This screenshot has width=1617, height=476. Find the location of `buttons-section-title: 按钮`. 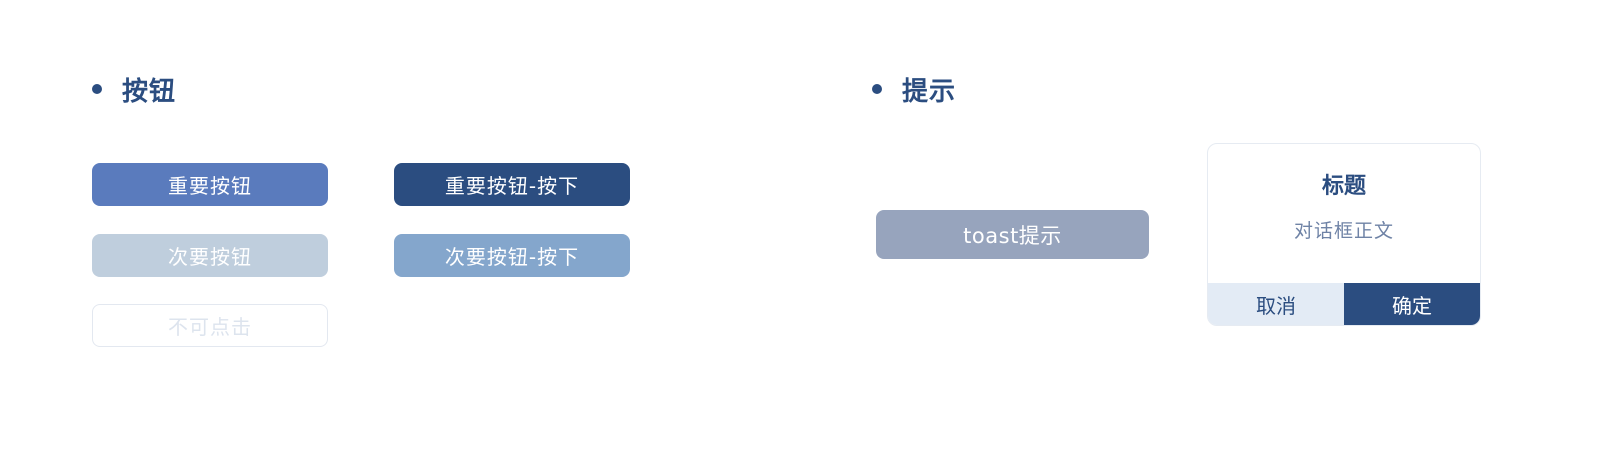

buttons-section-title: 按钮 is located at coordinates (149, 91).